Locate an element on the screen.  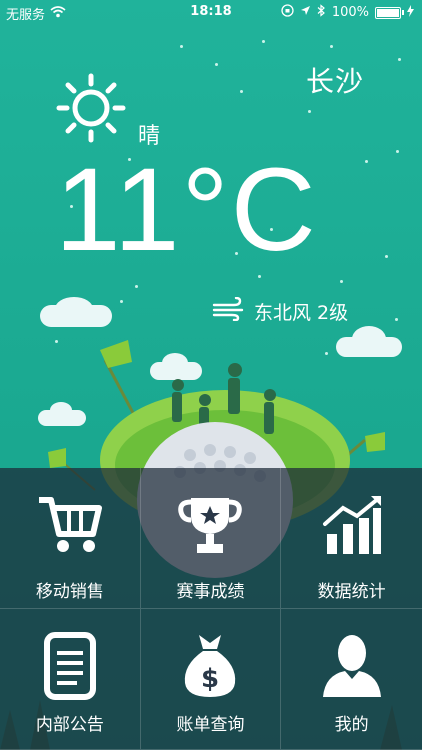
temperature: 11°C is located at coordinates (186, 210).